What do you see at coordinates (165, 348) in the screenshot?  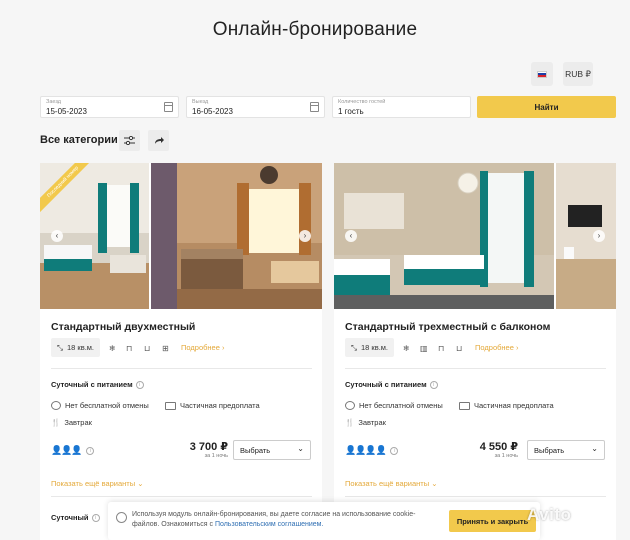 I see `window-icon: ⊞` at bounding box center [165, 348].